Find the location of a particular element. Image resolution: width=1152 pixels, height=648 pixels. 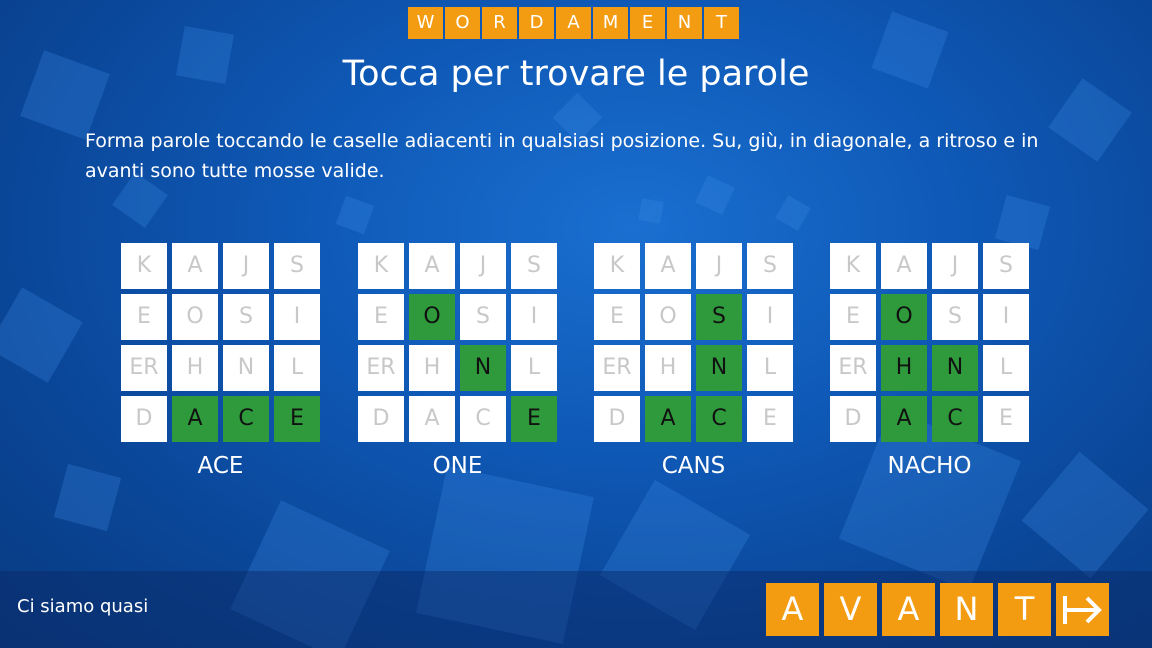

example-ace: K A J S E O S I ER H N L D A C E ACE is located at coordinates (221, 361).